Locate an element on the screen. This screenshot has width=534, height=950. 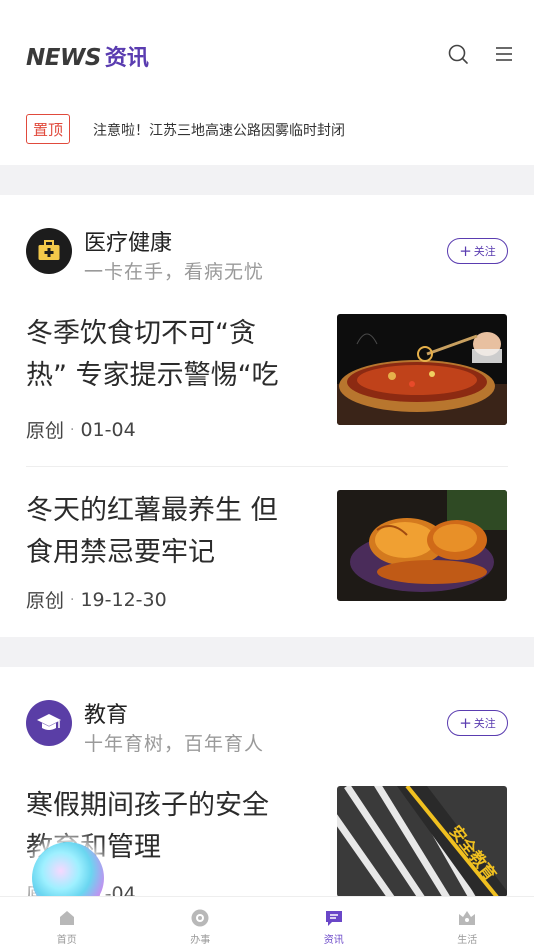
nav-item-news: 资讯 is located at coordinates (334, 923).